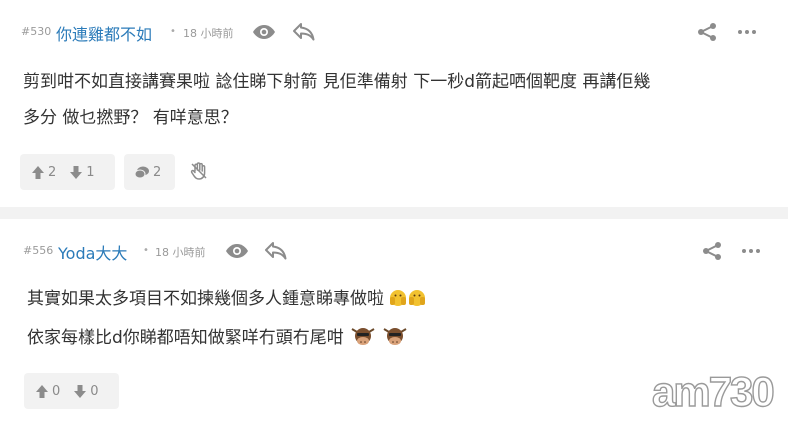  What do you see at coordinates (36, 31) in the screenshot?
I see `comment-number: #530` at bounding box center [36, 31].